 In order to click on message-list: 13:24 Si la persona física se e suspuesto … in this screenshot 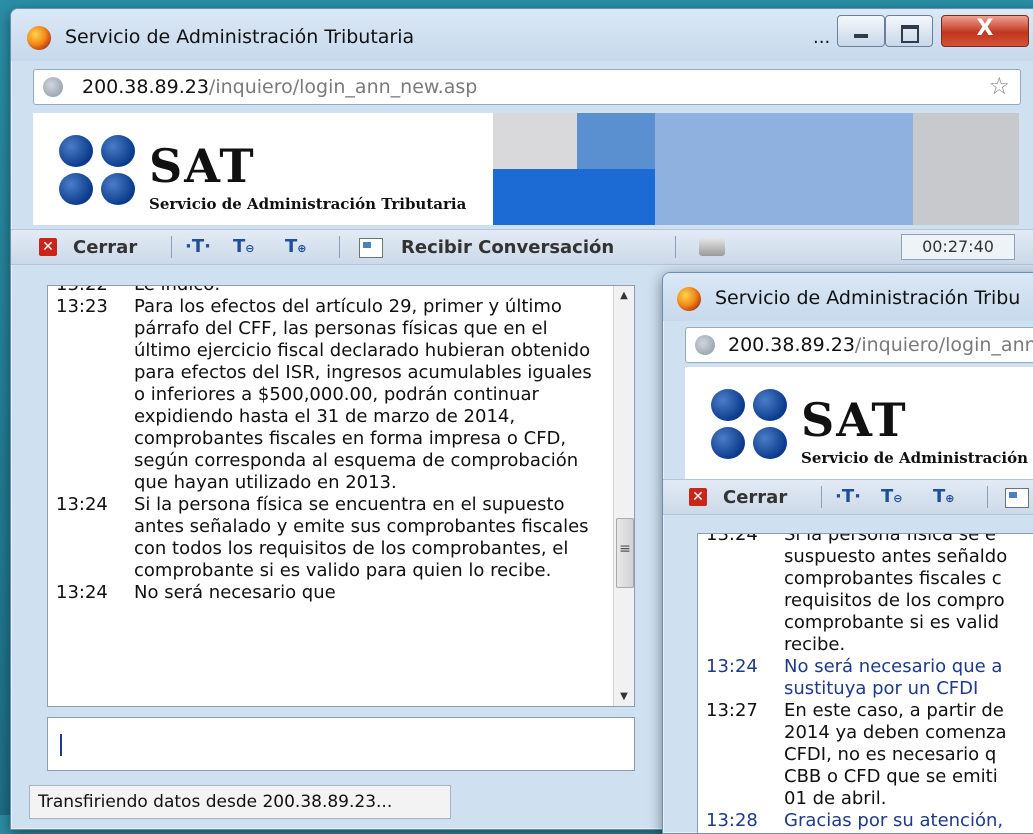, I will do `click(869, 682)`.